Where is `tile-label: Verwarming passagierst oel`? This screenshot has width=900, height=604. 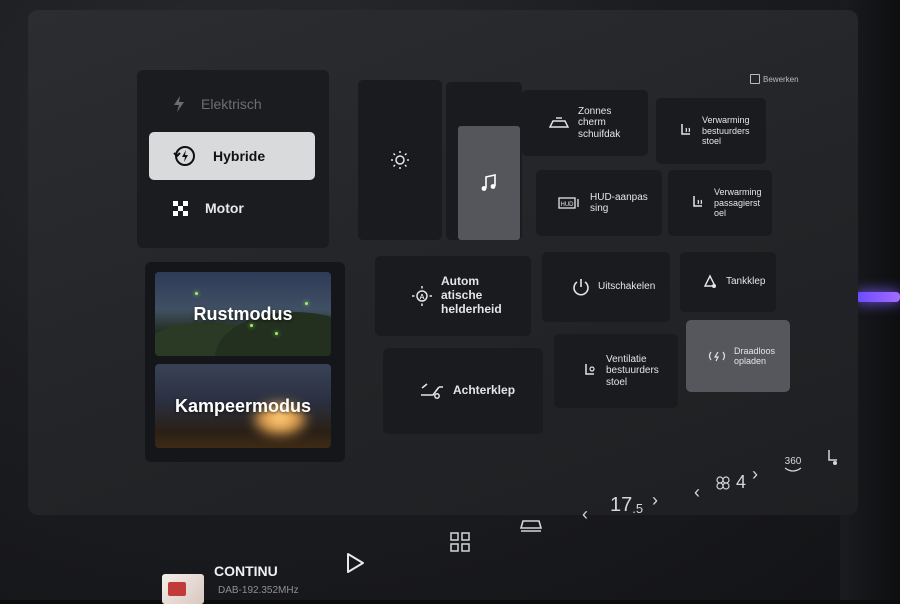
tile-label: Verwarming passagierst oel is located at coordinates (738, 203).